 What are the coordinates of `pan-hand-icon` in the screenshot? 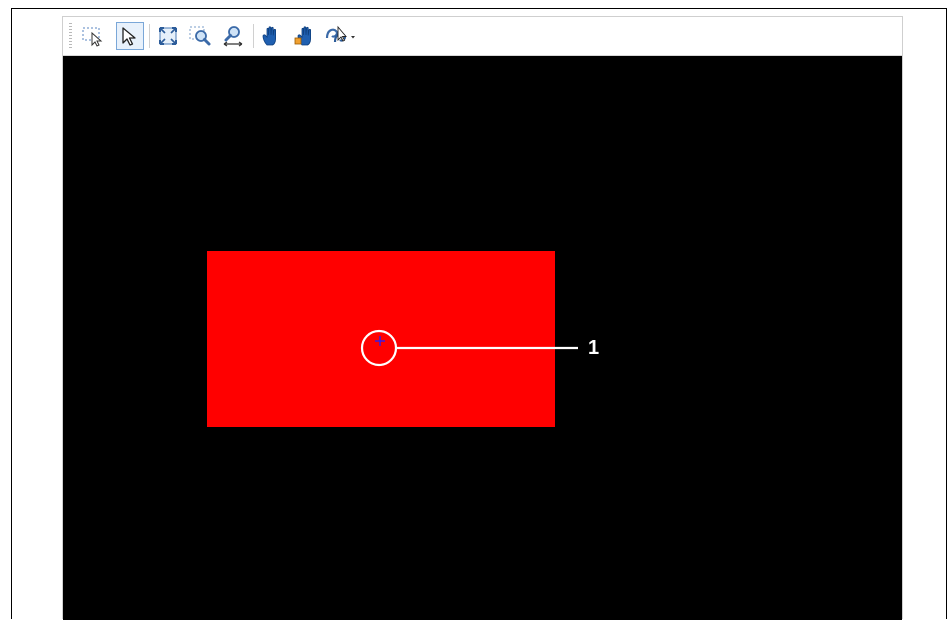 It's located at (269, 36).